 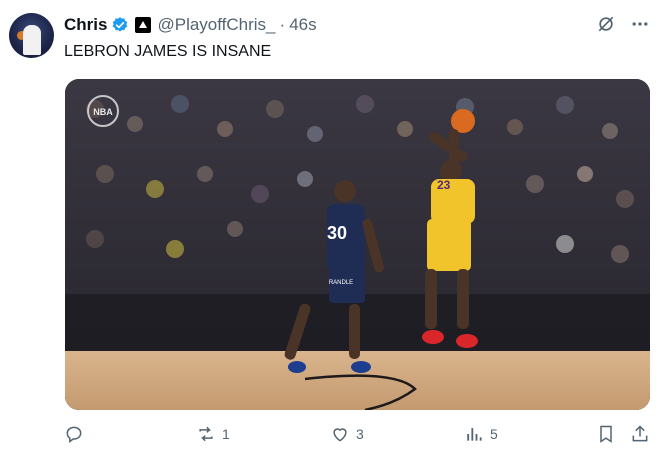 What do you see at coordinates (103, 112) in the screenshot?
I see `watermark-text: NBA` at bounding box center [103, 112].